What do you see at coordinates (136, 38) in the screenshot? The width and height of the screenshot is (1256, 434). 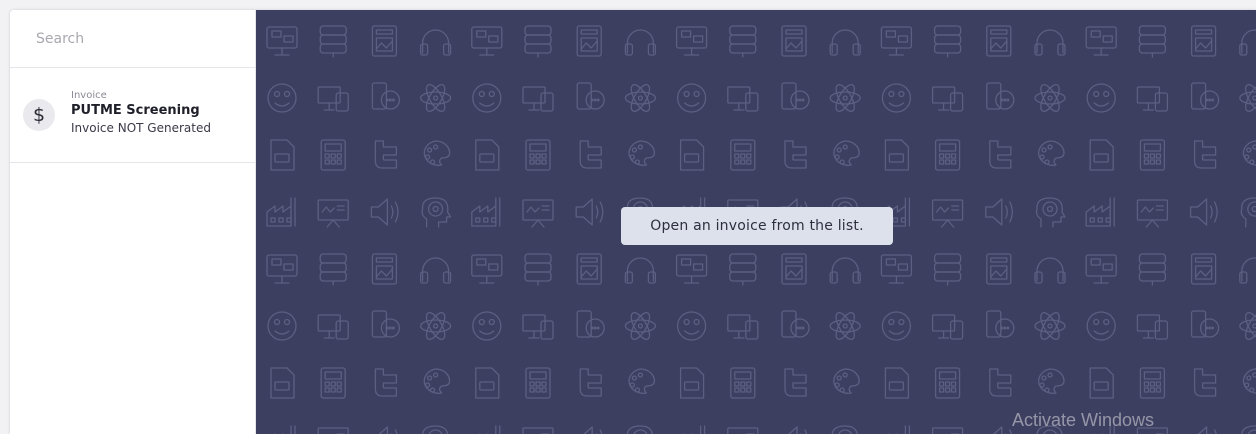 I see `search-input` at bounding box center [136, 38].